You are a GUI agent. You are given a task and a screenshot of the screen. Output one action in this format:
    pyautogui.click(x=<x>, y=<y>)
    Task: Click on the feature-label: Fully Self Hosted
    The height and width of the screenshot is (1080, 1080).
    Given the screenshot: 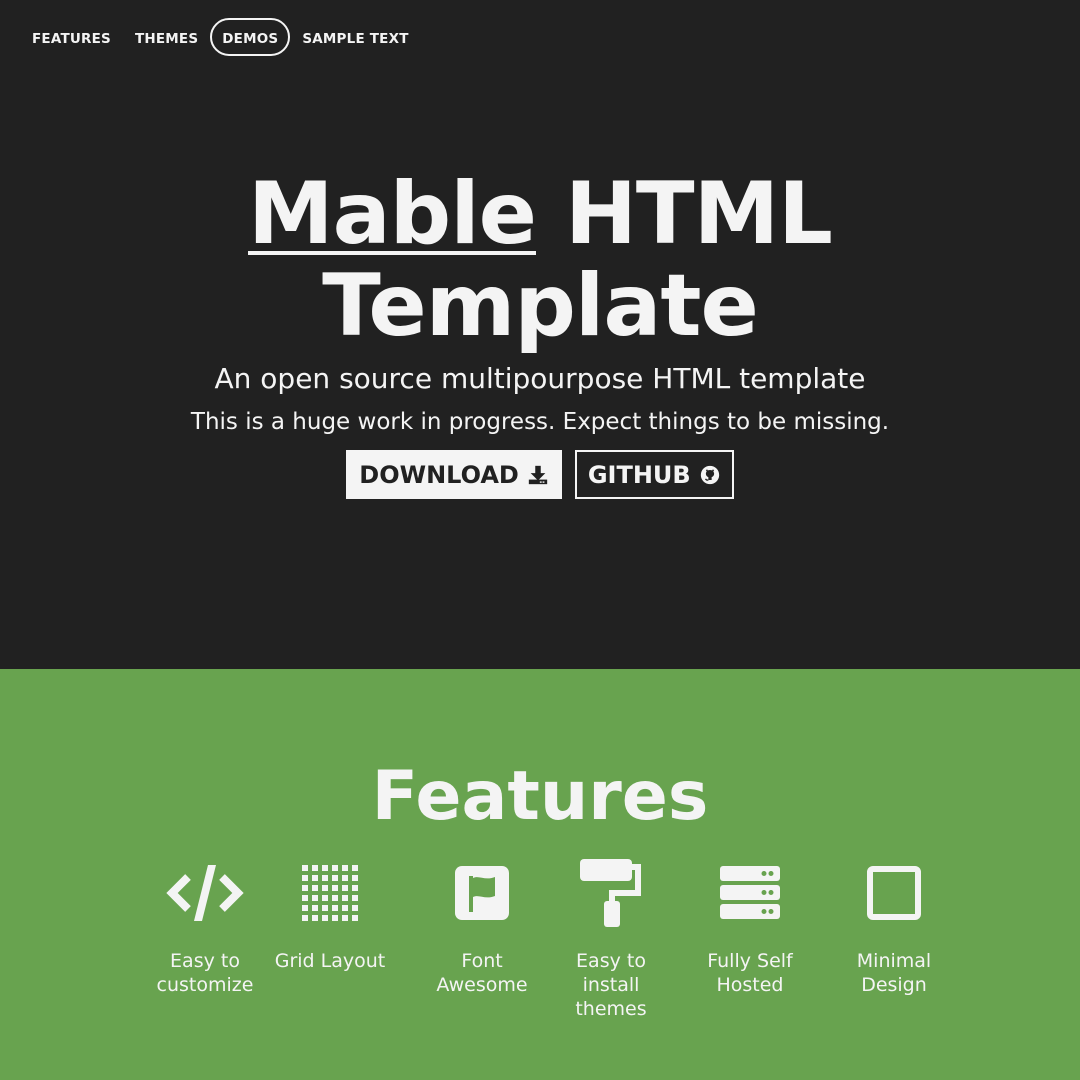 What is the action you would take?
    pyautogui.click(x=750, y=973)
    